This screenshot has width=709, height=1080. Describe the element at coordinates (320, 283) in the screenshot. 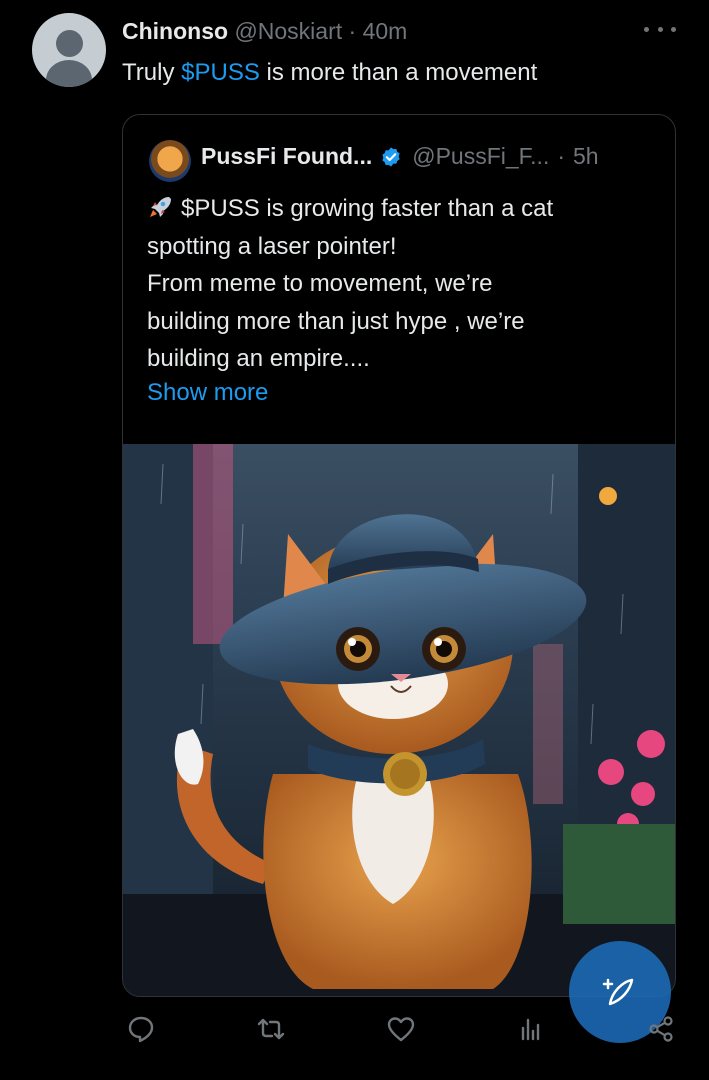

I see `quoted-line-3: From meme to movement, we’re` at that location.